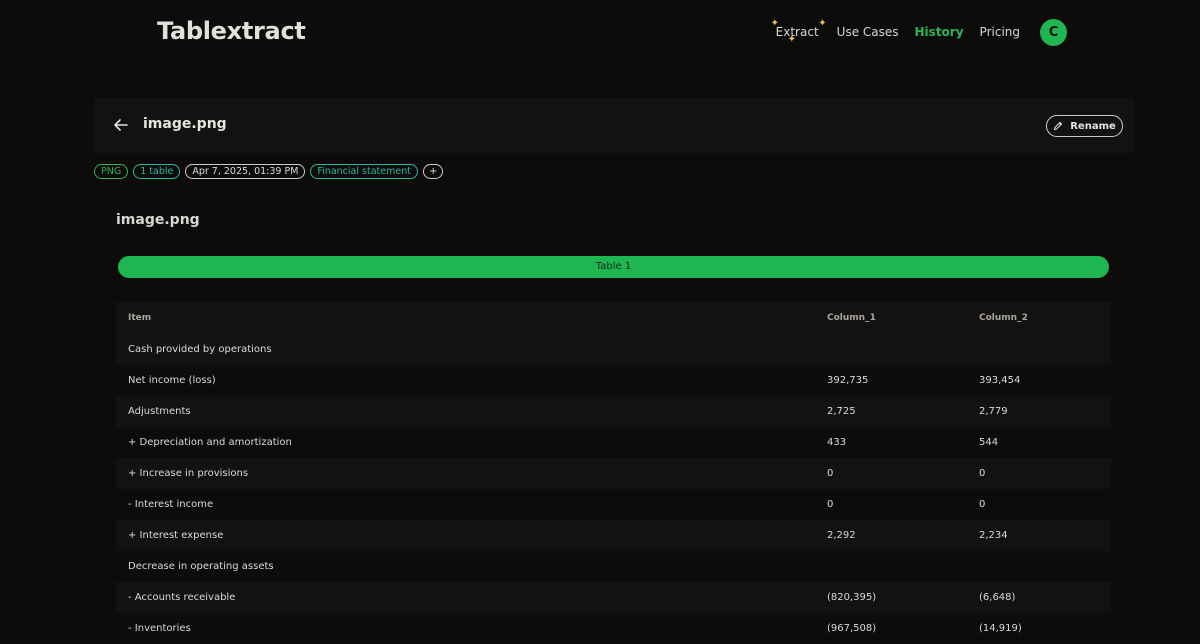  What do you see at coordinates (182, 597) in the screenshot?
I see `table-cell: - Accounts receivable` at bounding box center [182, 597].